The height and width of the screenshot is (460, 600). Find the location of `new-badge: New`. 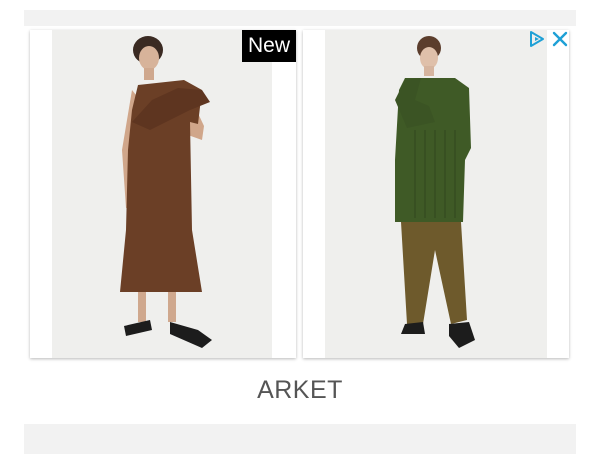

new-badge: New is located at coordinates (268, 46).